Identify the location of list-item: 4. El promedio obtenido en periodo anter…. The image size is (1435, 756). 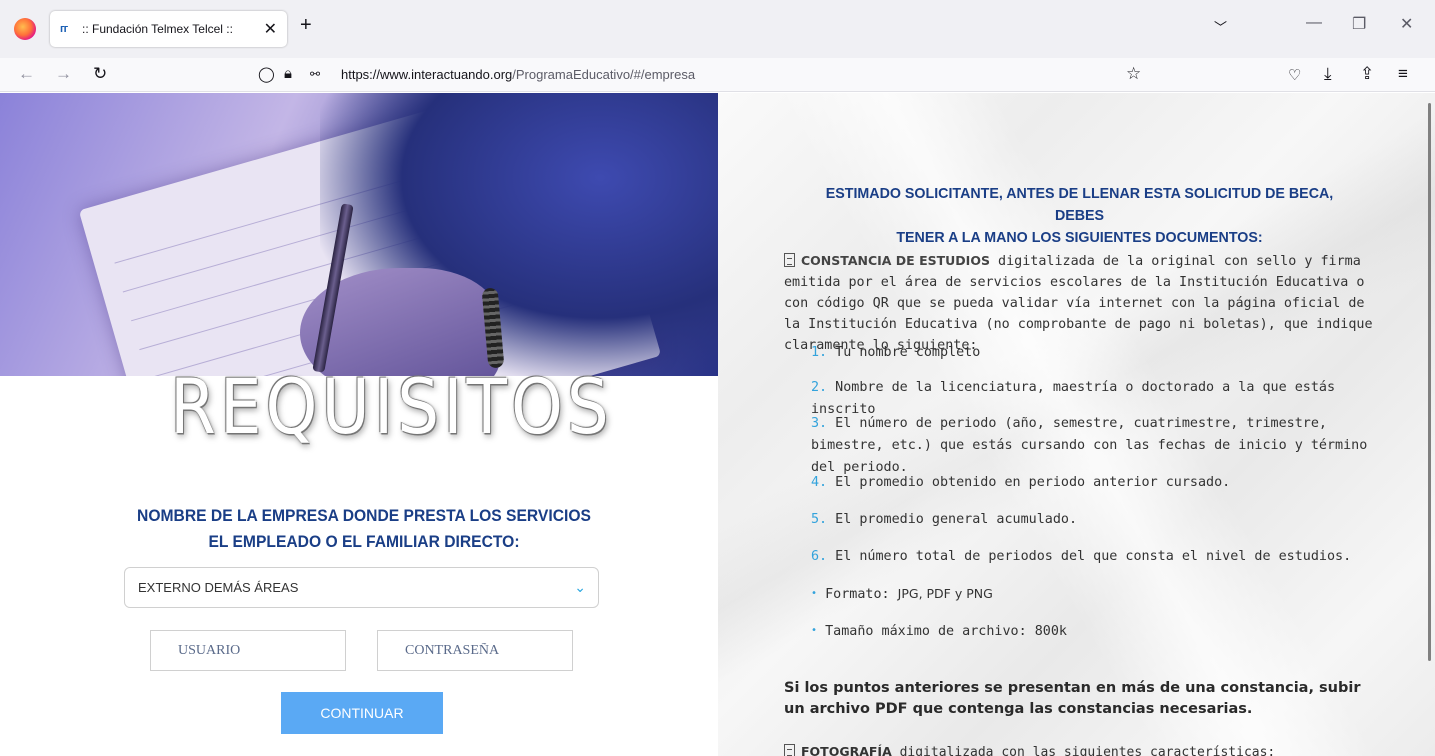
(1021, 482).